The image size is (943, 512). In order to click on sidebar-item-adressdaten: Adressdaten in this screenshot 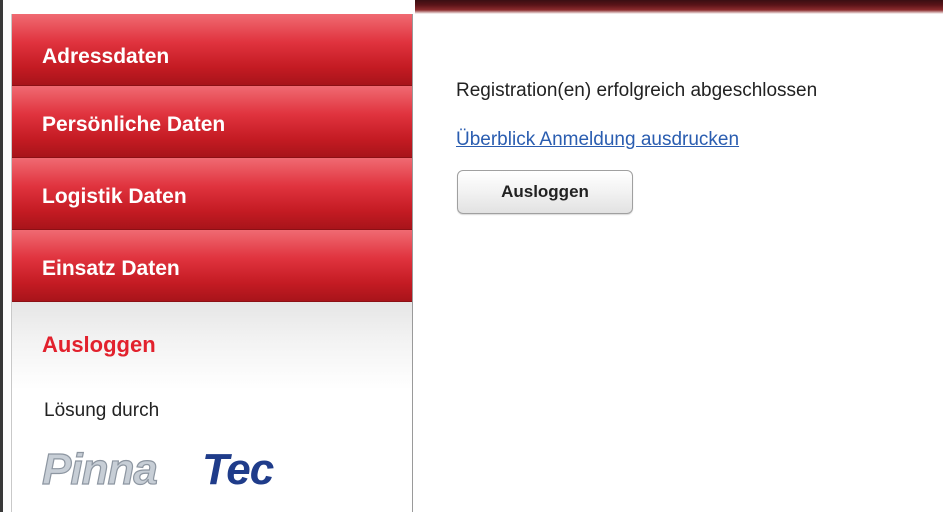, I will do `click(212, 50)`.